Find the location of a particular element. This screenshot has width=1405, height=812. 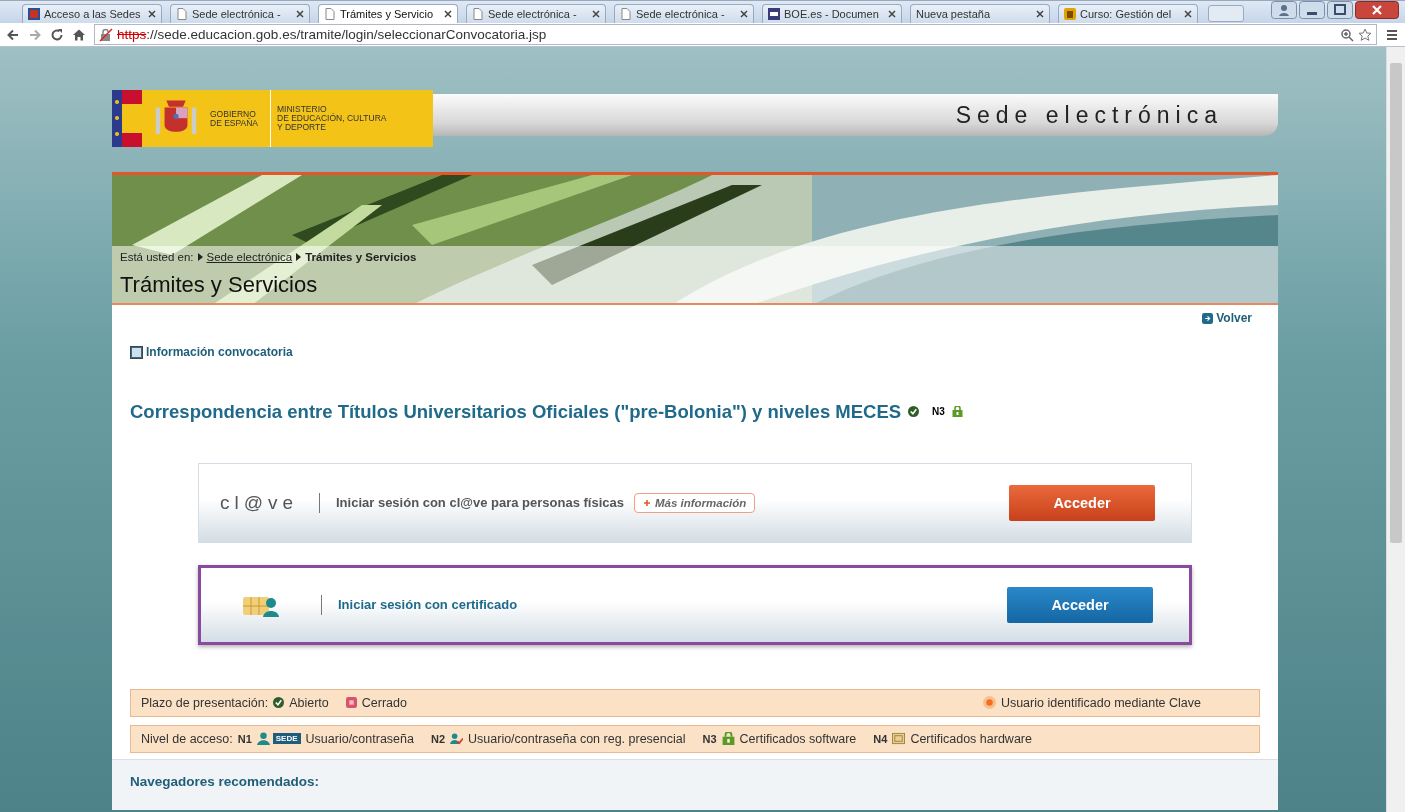

legend-text: Abierto is located at coordinates (309, 702).